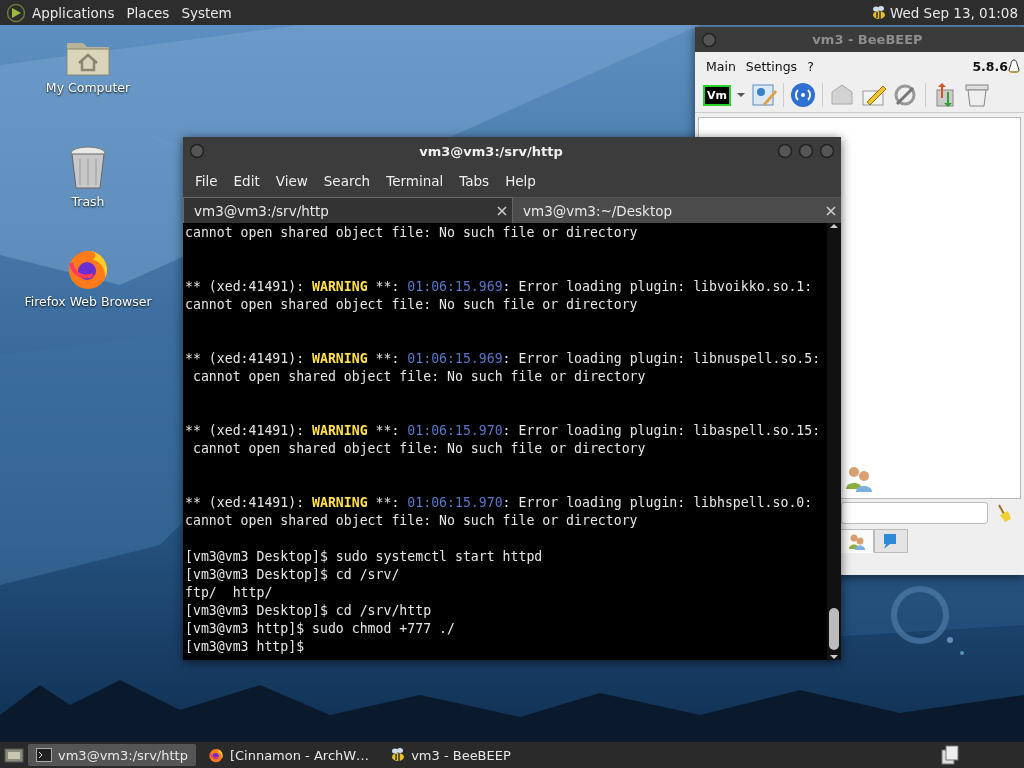  Describe the element at coordinates (491, 151) in the screenshot. I see `window-title: vm3@vm3:/srv/http` at that location.